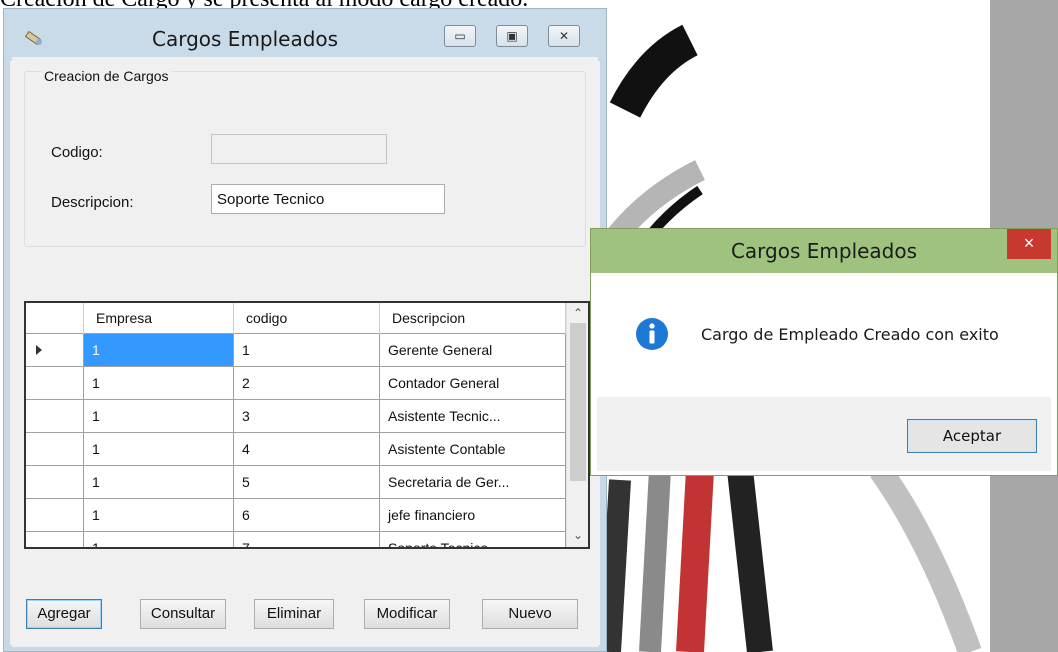  I want to click on window-title: Cargos Empleados, so click(245, 39).